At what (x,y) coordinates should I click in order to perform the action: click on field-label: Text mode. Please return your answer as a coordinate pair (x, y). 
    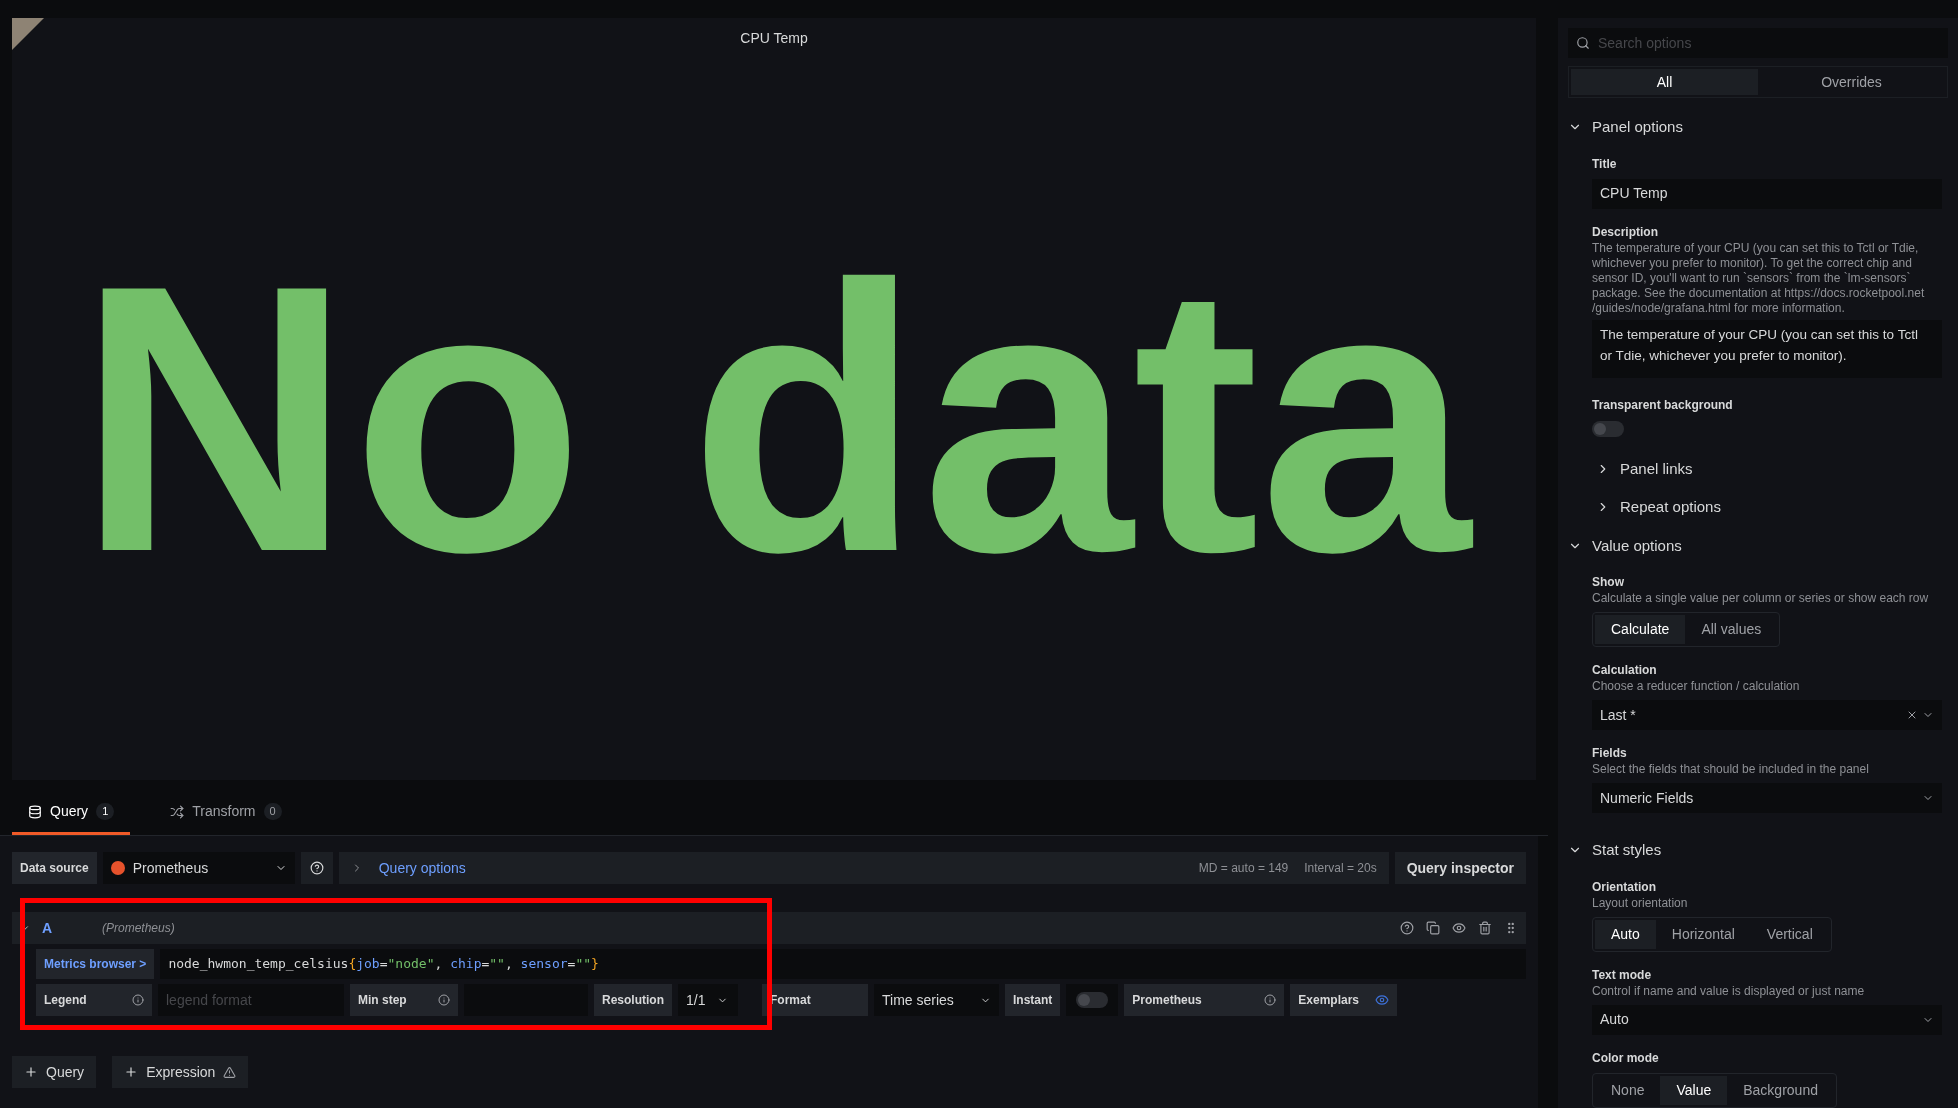
    Looking at the image, I should click on (1622, 975).